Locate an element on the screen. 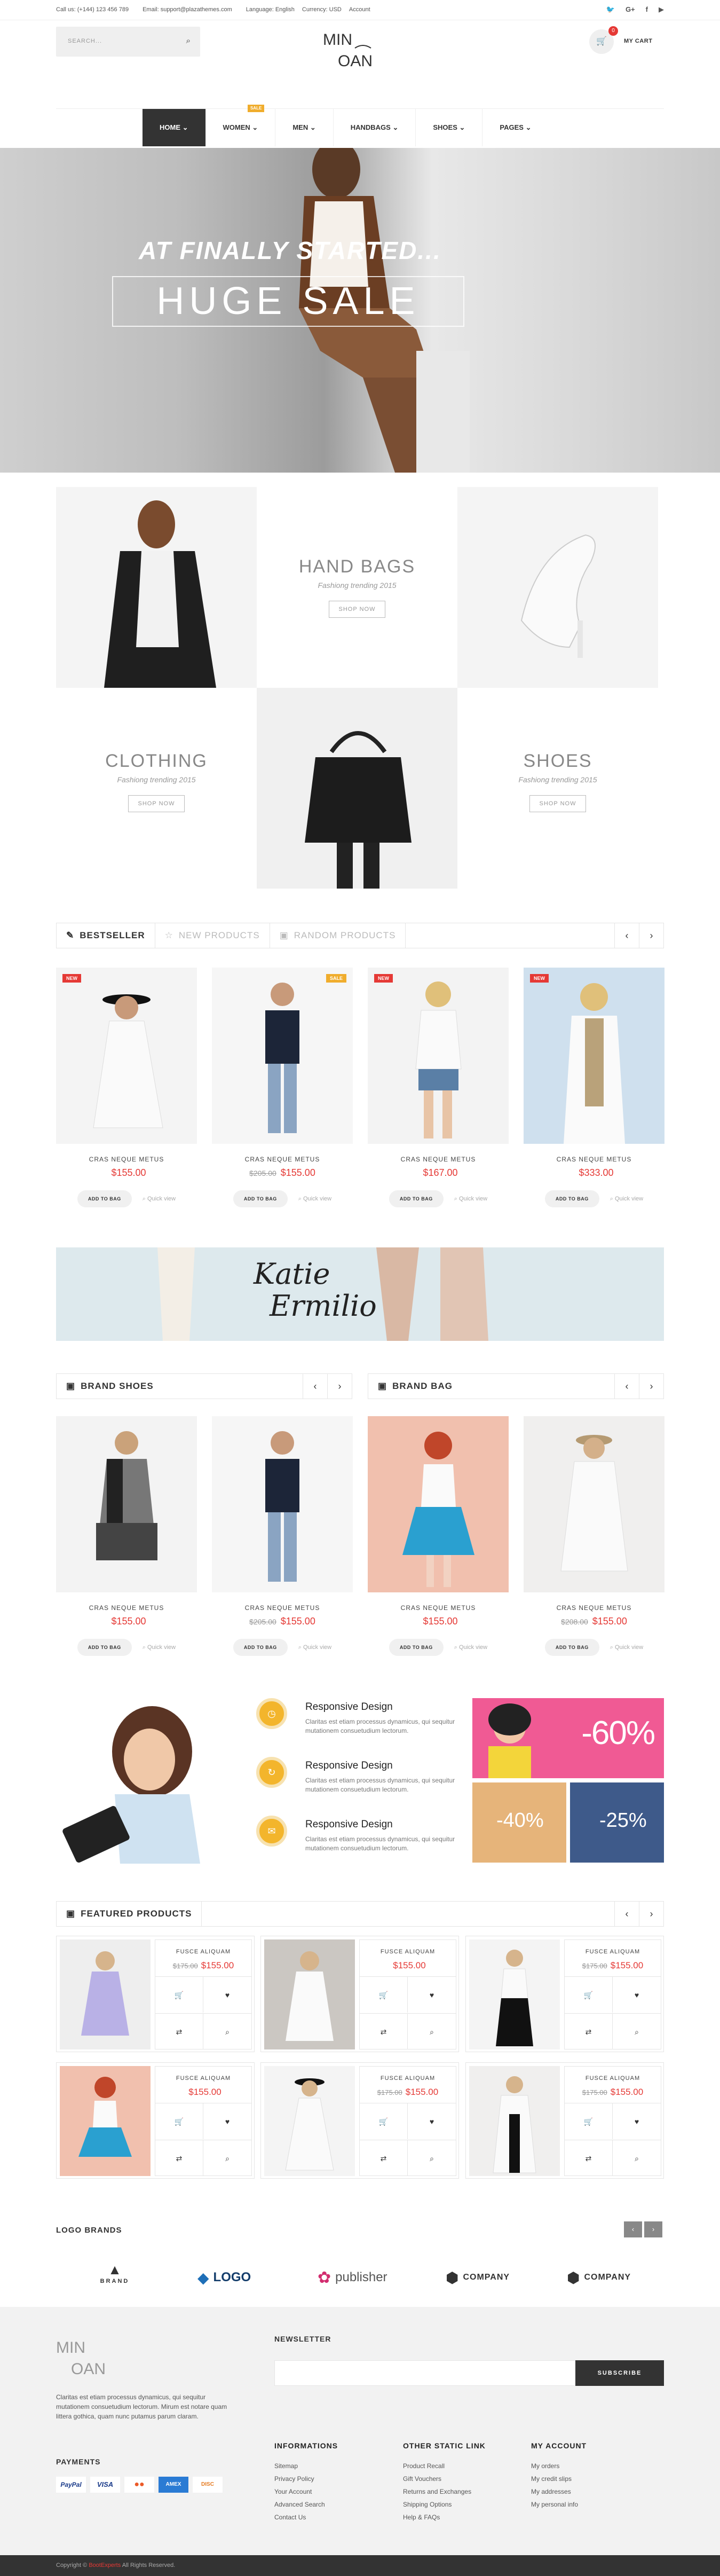 The width and height of the screenshot is (720, 2576). facebook-icon: f is located at coordinates (647, 9).